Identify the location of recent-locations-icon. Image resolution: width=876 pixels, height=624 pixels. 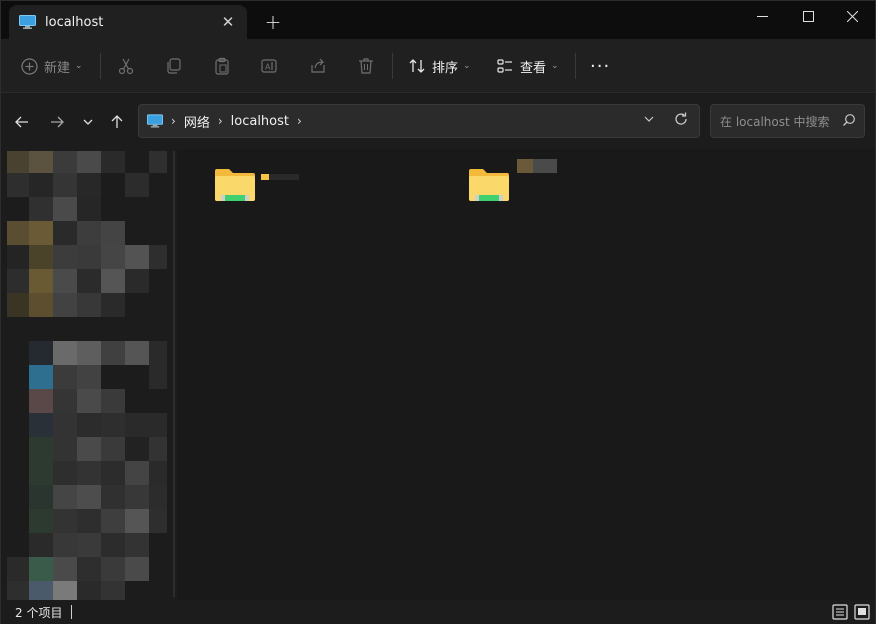
(88, 122).